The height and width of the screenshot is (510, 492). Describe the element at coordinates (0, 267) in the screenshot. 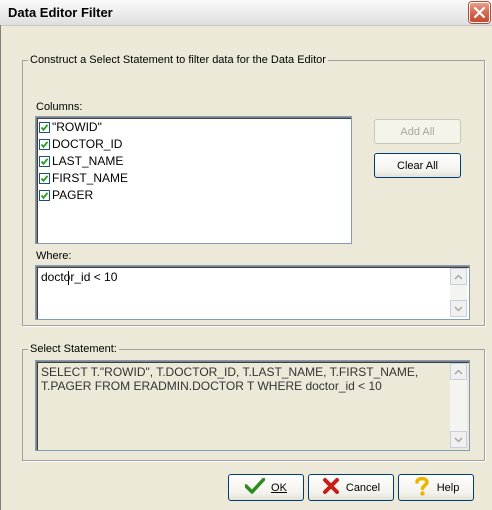

I see `window-frame` at that location.